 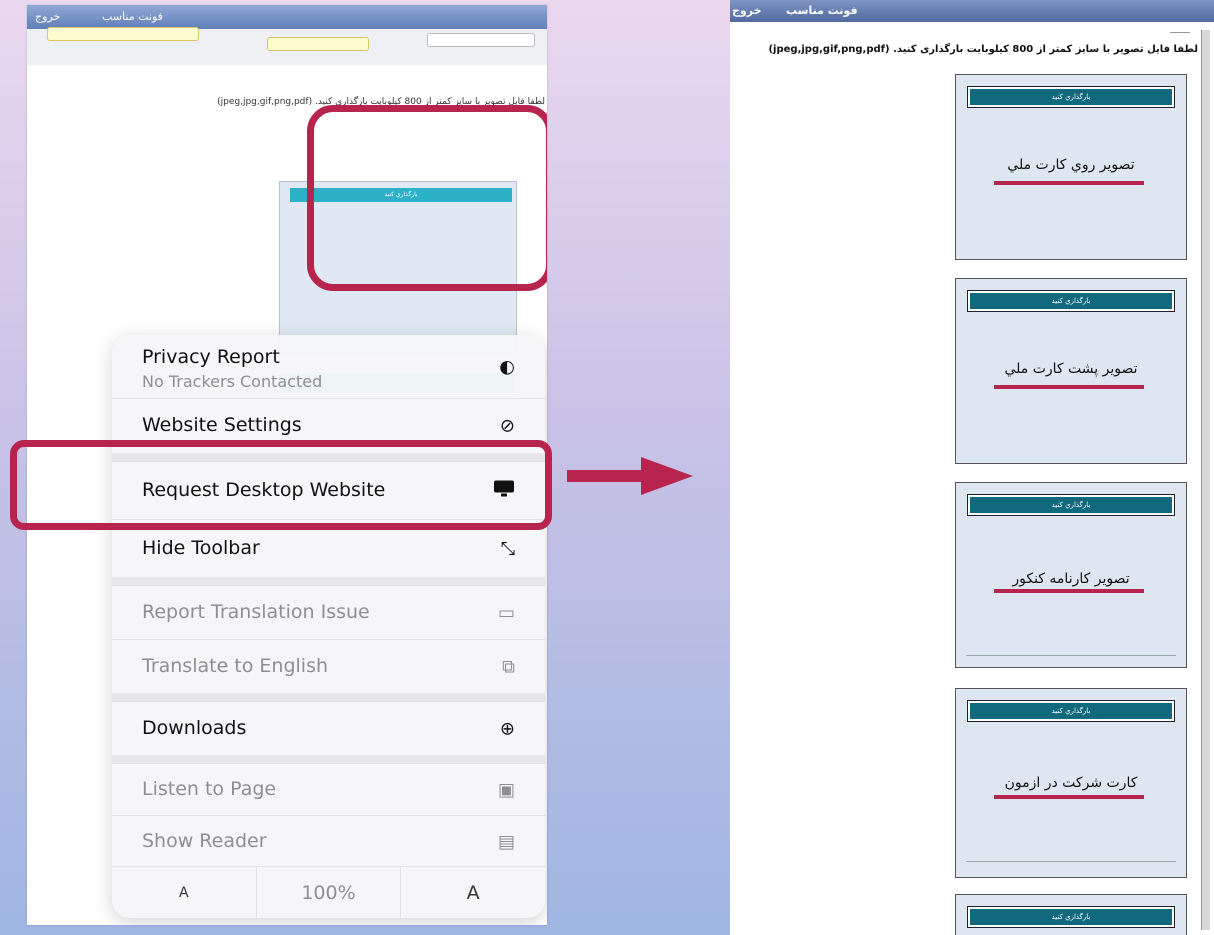 I want to click on translate-english-label: Translate to English, so click(x=235, y=666).